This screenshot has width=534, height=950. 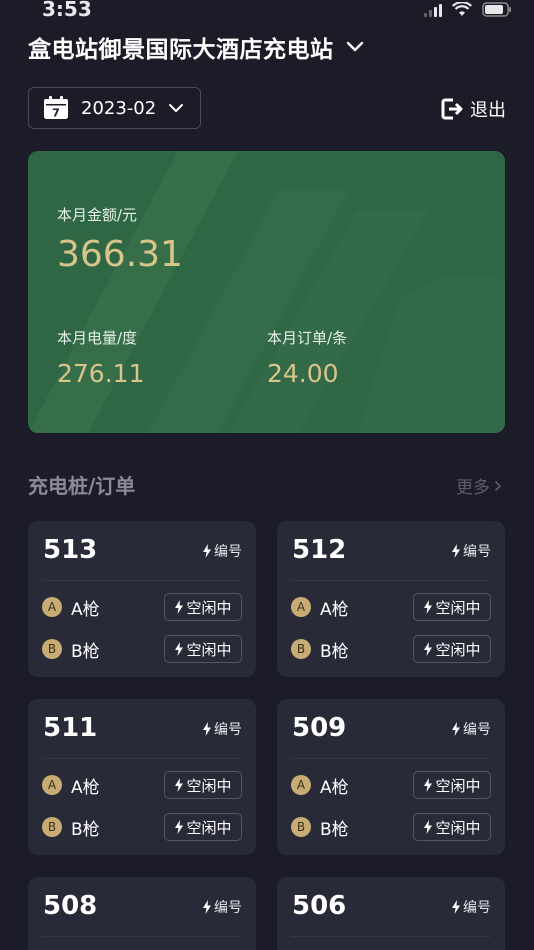 I want to click on monthly-amount-label: 本月金额/元, so click(x=97, y=215).